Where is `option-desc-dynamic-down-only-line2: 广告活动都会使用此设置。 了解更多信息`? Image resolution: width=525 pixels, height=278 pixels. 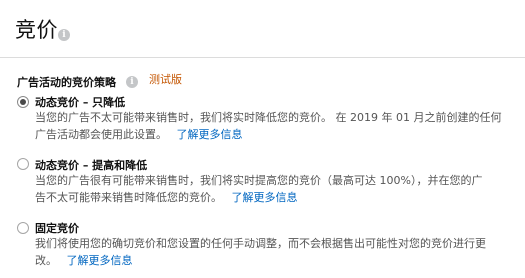
option-desc-dynamic-down-only-line2: 广告活动都会使用此设置。 了解更多信息 is located at coordinates (139, 134).